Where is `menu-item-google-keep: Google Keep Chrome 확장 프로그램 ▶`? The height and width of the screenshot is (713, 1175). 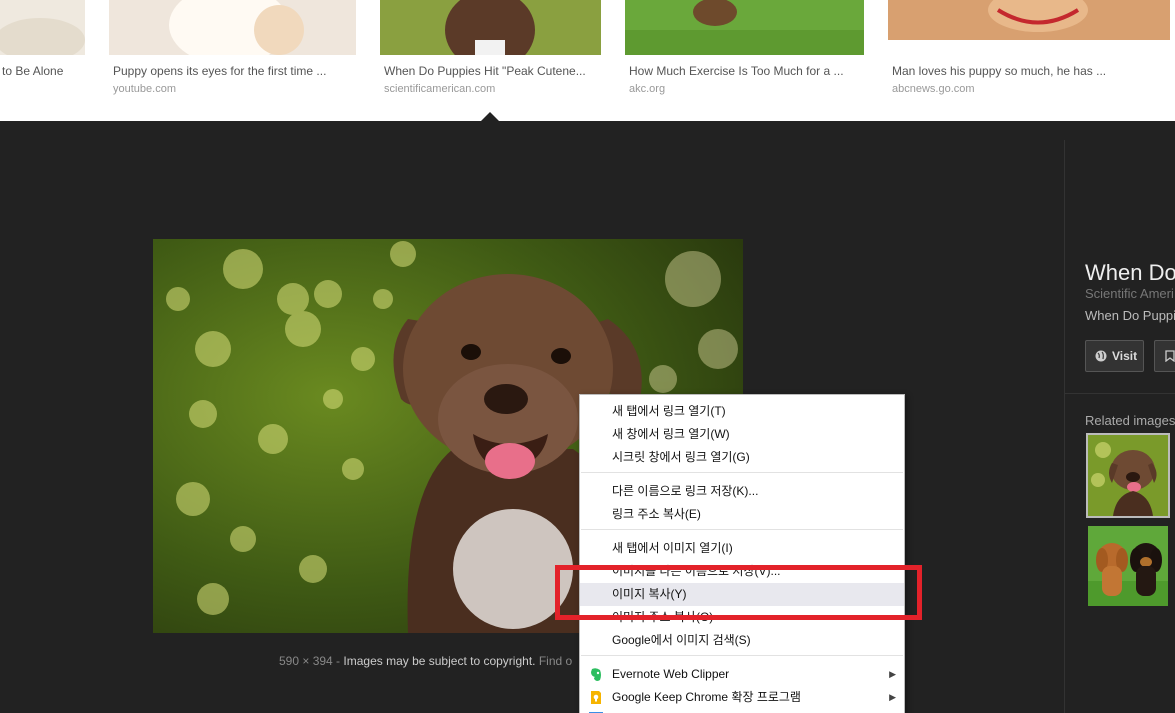
menu-item-google-keep: Google Keep Chrome 확장 프로그램 ▶ is located at coordinates (742, 697).